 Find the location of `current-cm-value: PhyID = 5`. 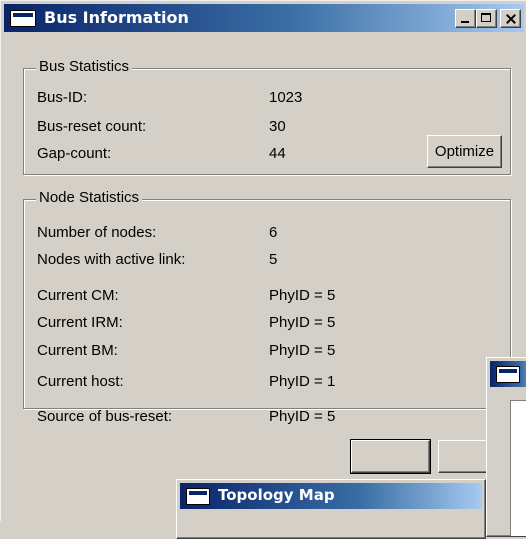

current-cm-value: PhyID = 5 is located at coordinates (302, 295).